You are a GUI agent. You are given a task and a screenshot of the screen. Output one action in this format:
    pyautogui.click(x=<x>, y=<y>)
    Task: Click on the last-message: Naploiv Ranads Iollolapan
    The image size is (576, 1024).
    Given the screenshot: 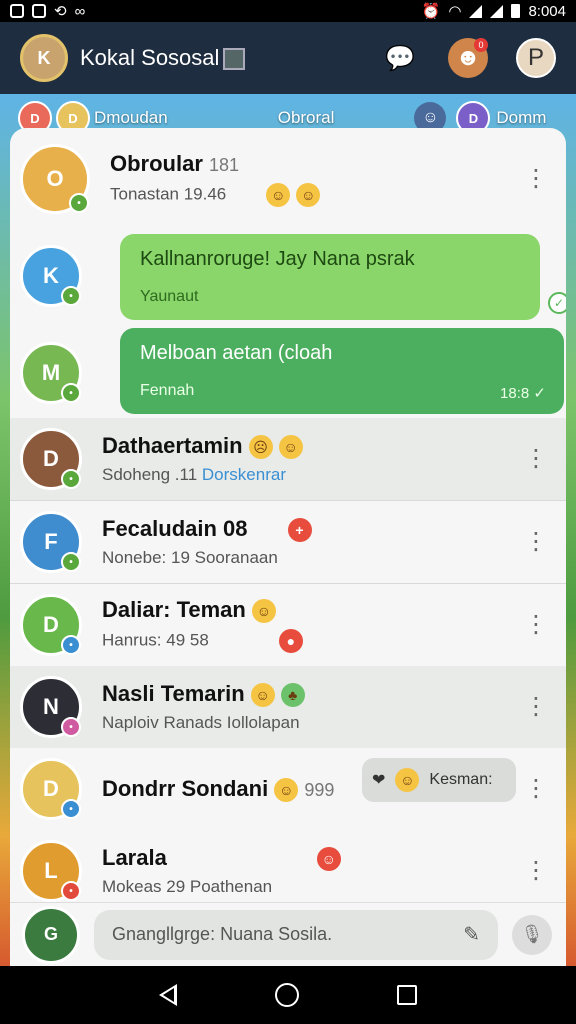 What is the action you would take?
    pyautogui.click(x=201, y=723)
    